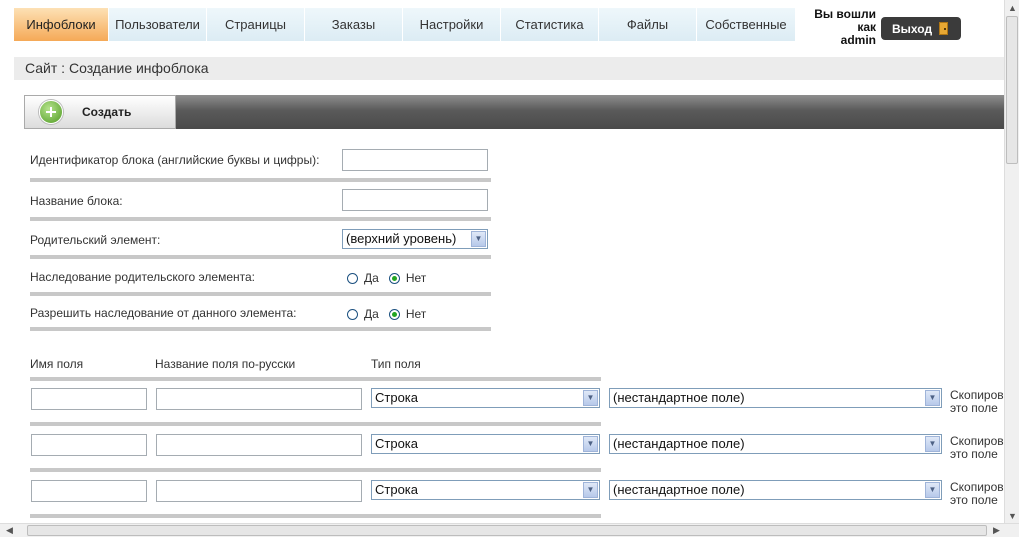  I want to click on horizontal-scrollbar: ◀ ▶, so click(509, 530).